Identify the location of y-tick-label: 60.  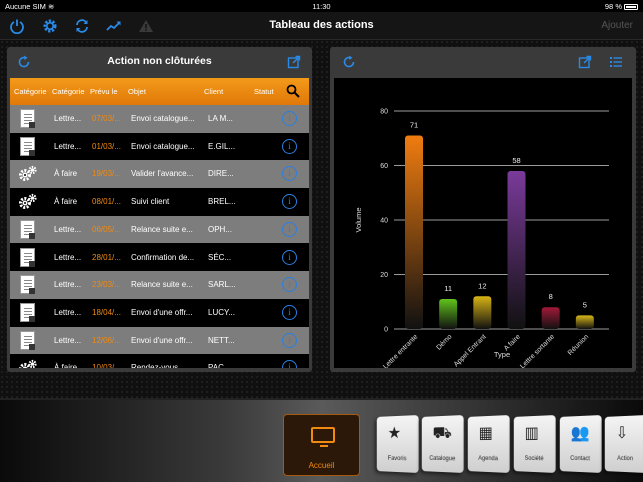
(384, 166).